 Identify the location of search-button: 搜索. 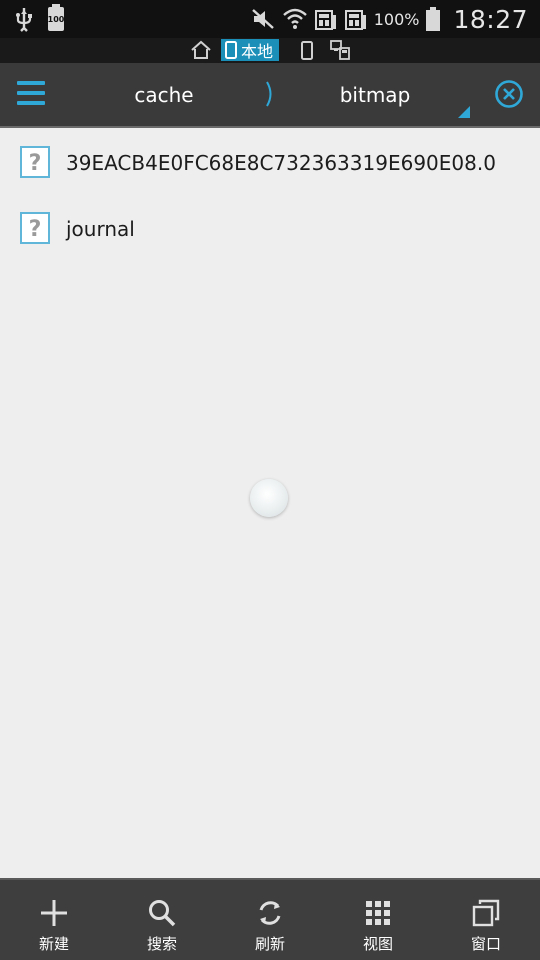
(162, 920).